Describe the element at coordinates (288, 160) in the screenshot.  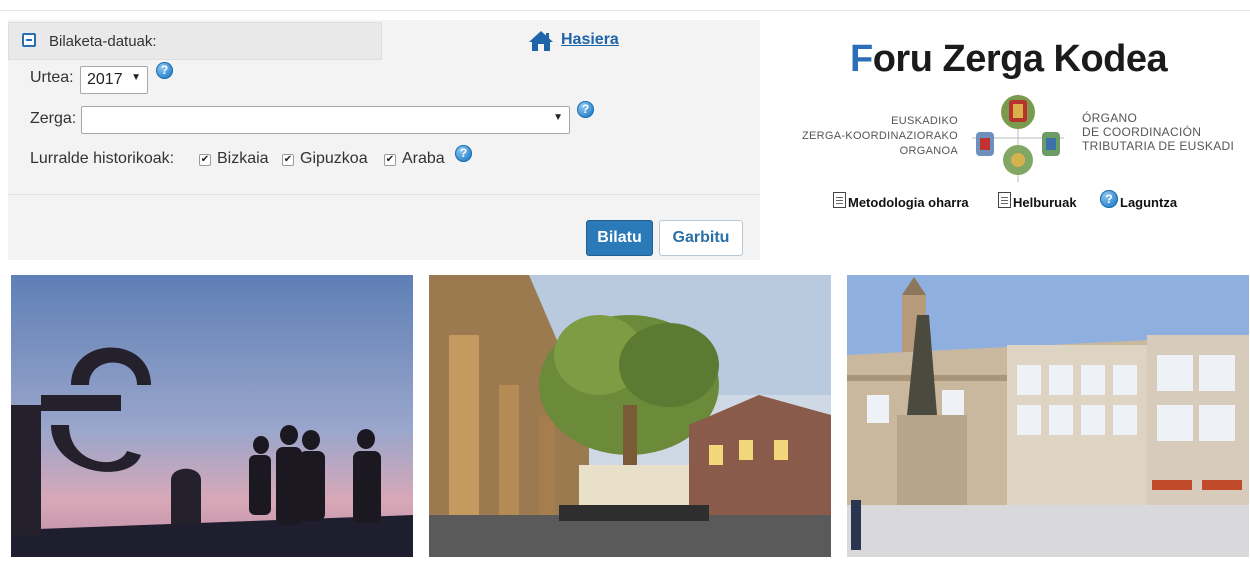
I see `checkbox-gipuzkoa: ✔` at that location.